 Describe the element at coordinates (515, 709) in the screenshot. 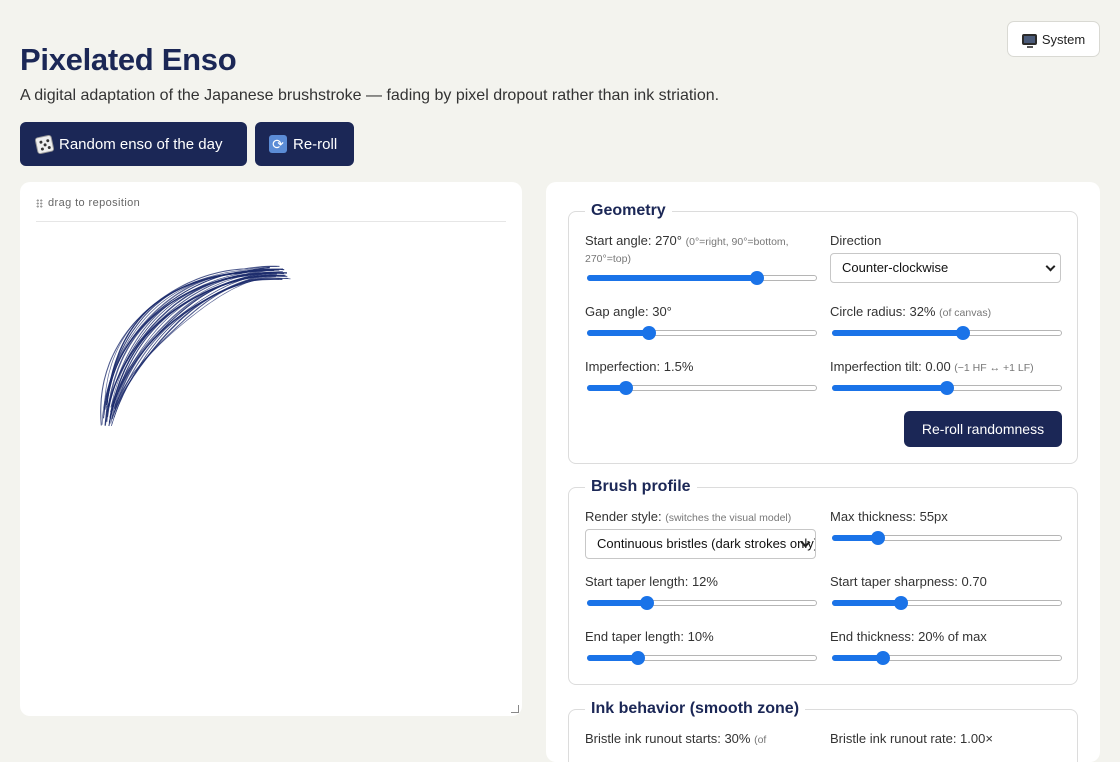

I see `resize-grip-icon` at that location.